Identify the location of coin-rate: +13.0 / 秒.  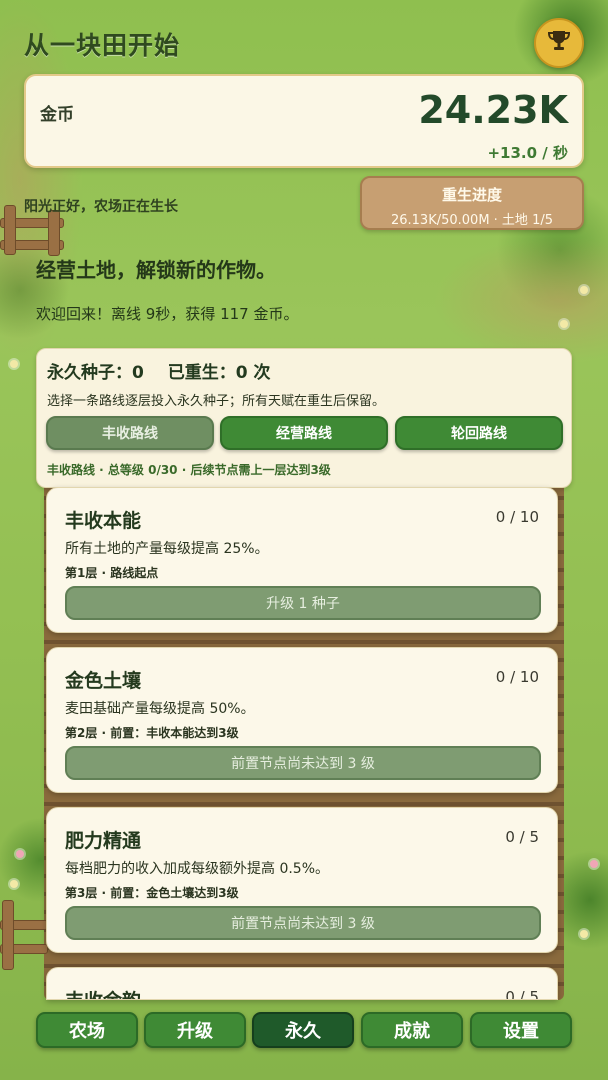
(527, 153).